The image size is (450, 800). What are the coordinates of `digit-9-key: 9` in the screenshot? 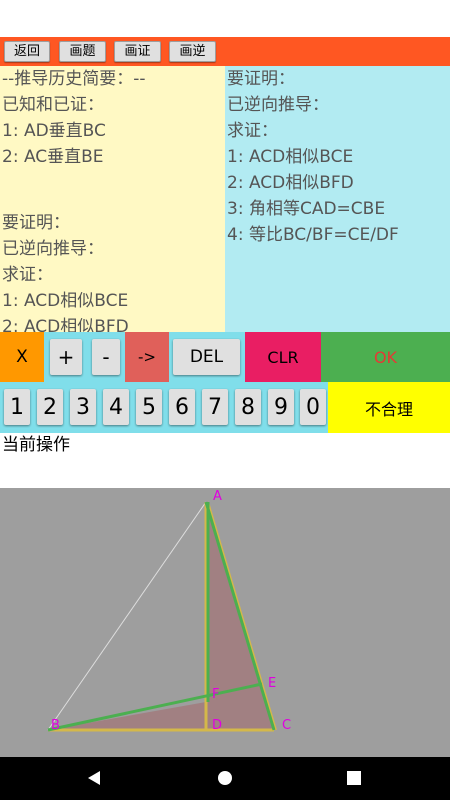 It's located at (281, 407).